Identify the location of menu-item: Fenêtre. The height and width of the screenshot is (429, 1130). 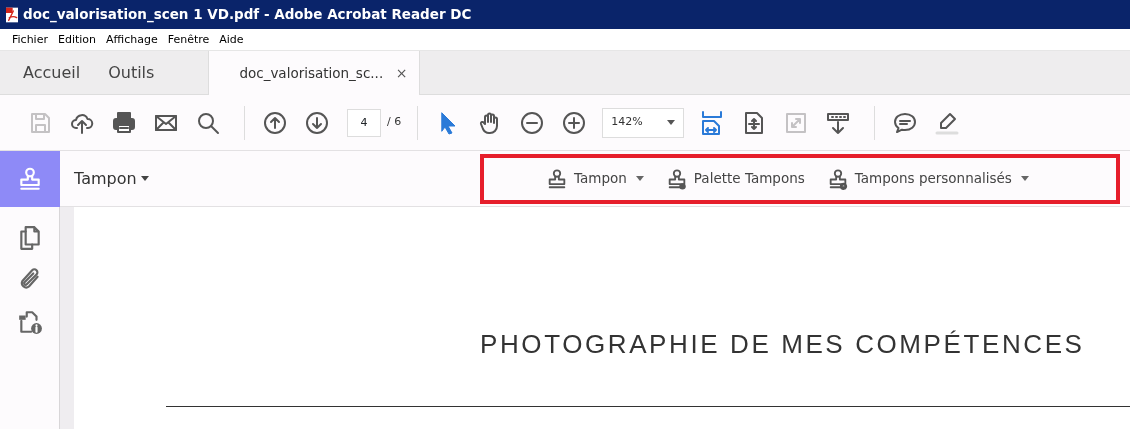
(188, 41).